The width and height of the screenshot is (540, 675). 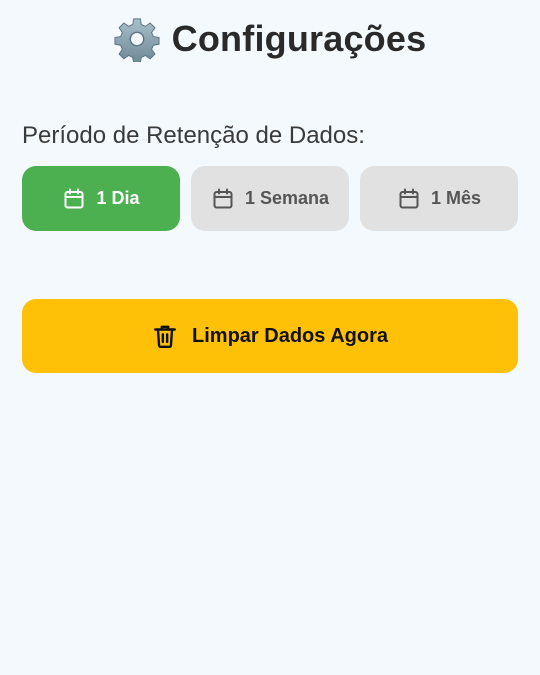 I want to click on period-option-1-month: 1 Mês, so click(x=439, y=198).